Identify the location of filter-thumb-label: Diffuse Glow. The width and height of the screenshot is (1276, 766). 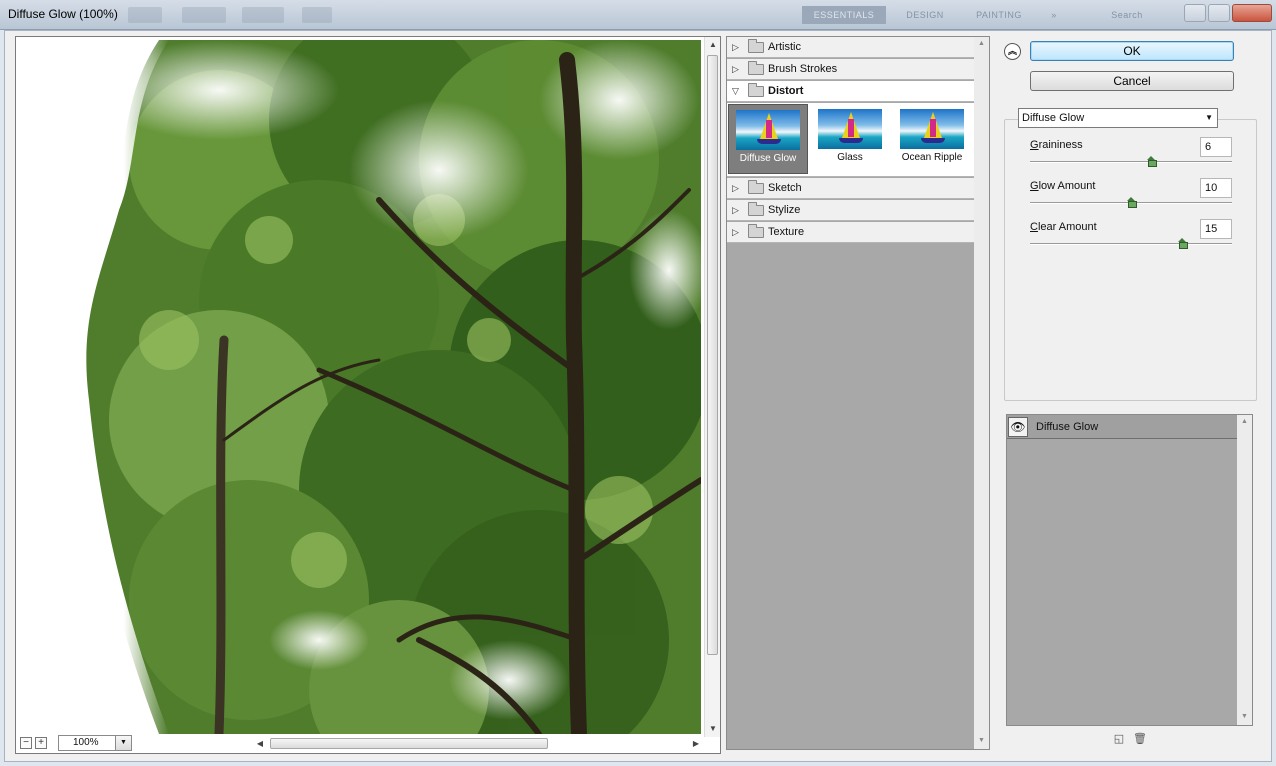
(768, 158).